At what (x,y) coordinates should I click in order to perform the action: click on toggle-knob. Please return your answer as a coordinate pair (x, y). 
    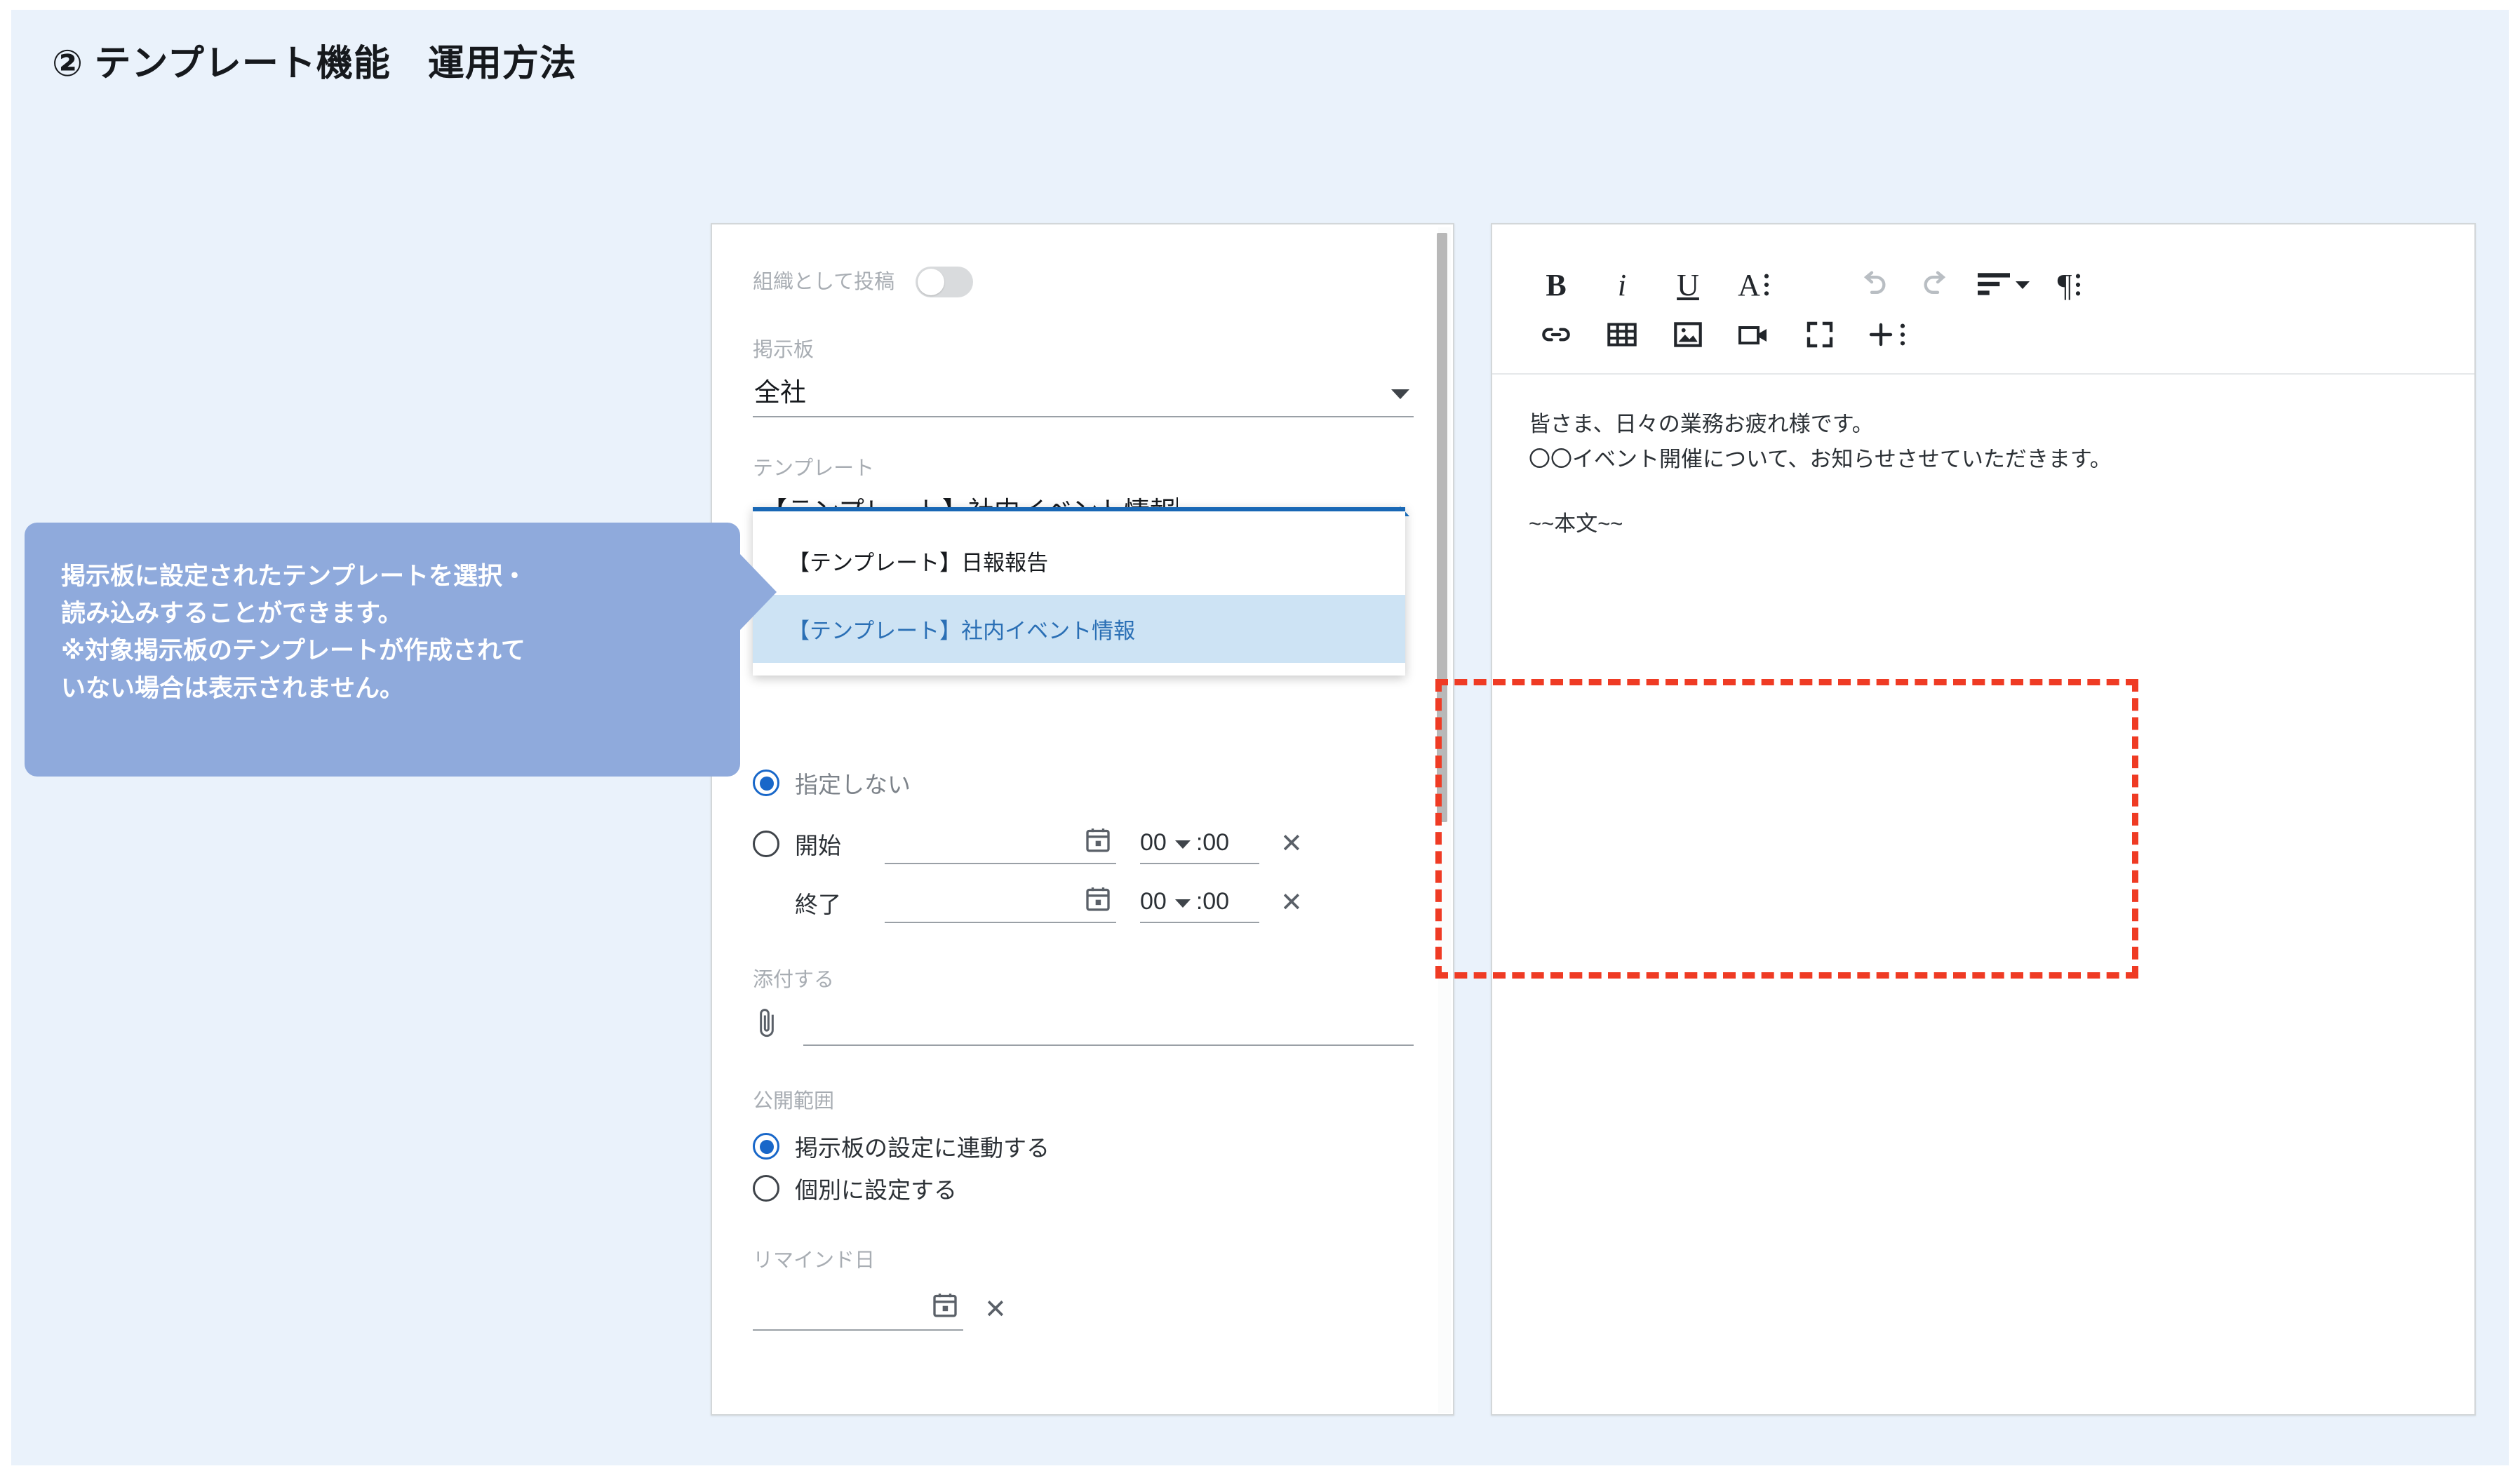
    Looking at the image, I should click on (931, 282).